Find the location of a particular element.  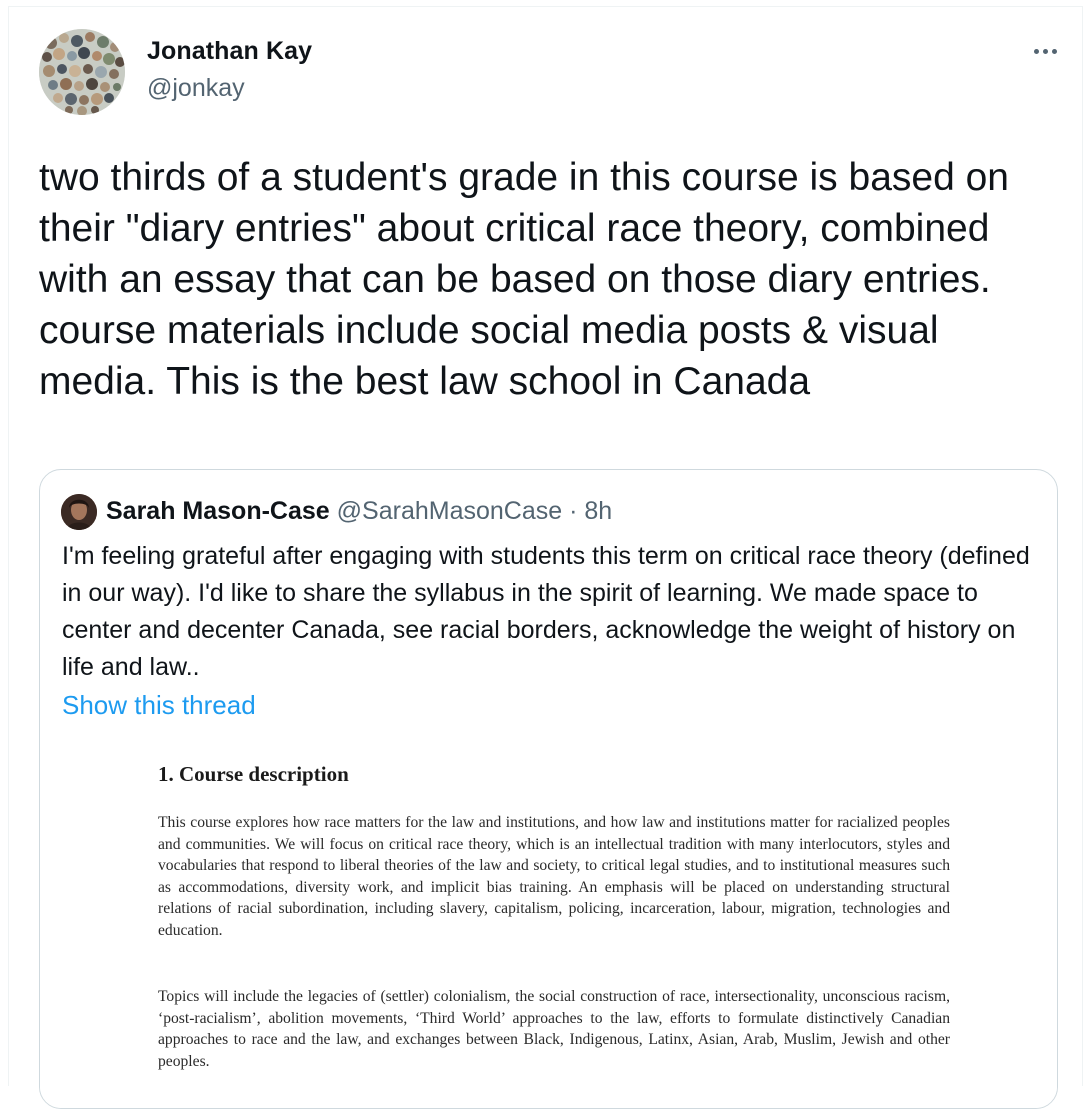

quoted-author-name: Sarah Mason-Case is located at coordinates (218, 511).